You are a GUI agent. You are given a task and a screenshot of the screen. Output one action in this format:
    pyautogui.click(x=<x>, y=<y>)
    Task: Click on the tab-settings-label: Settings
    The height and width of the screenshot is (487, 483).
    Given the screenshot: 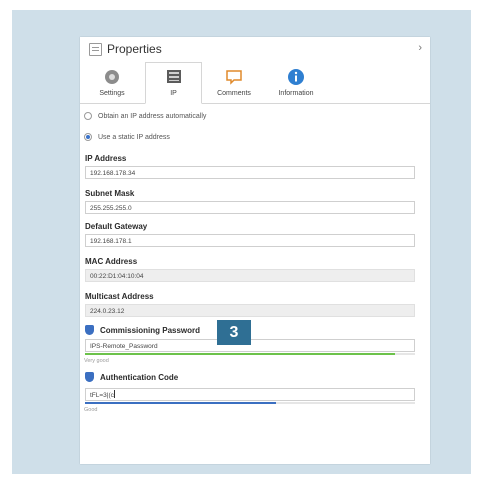 What is the action you would take?
    pyautogui.click(x=112, y=93)
    